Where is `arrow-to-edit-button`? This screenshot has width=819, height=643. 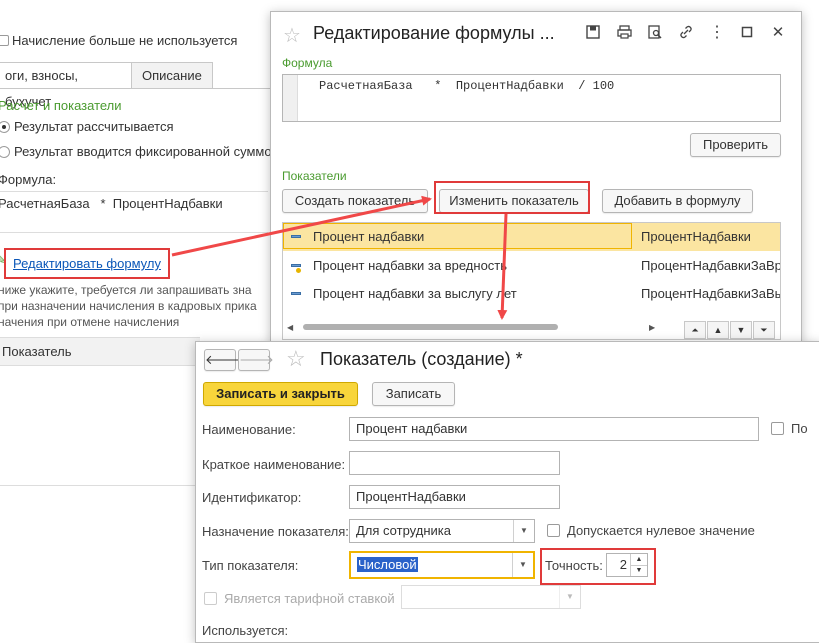 arrow-to-edit-button is located at coordinates (301, 226).